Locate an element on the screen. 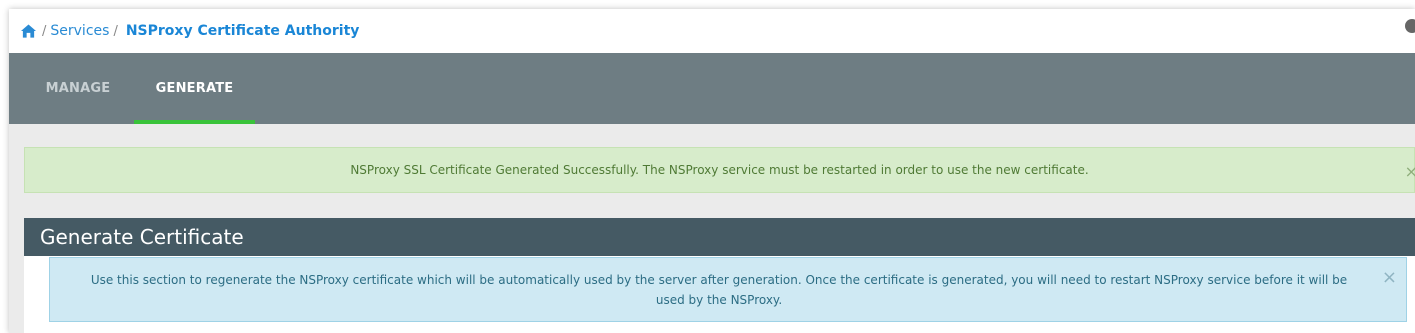 This screenshot has width=1415, height=333. tab-generate: GENERATE is located at coordinates (194, 88).